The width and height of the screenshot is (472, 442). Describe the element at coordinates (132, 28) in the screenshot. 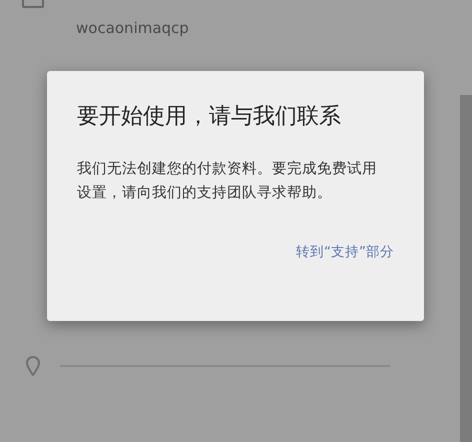

I see `account-name: wocaonimaqcp` at that location.